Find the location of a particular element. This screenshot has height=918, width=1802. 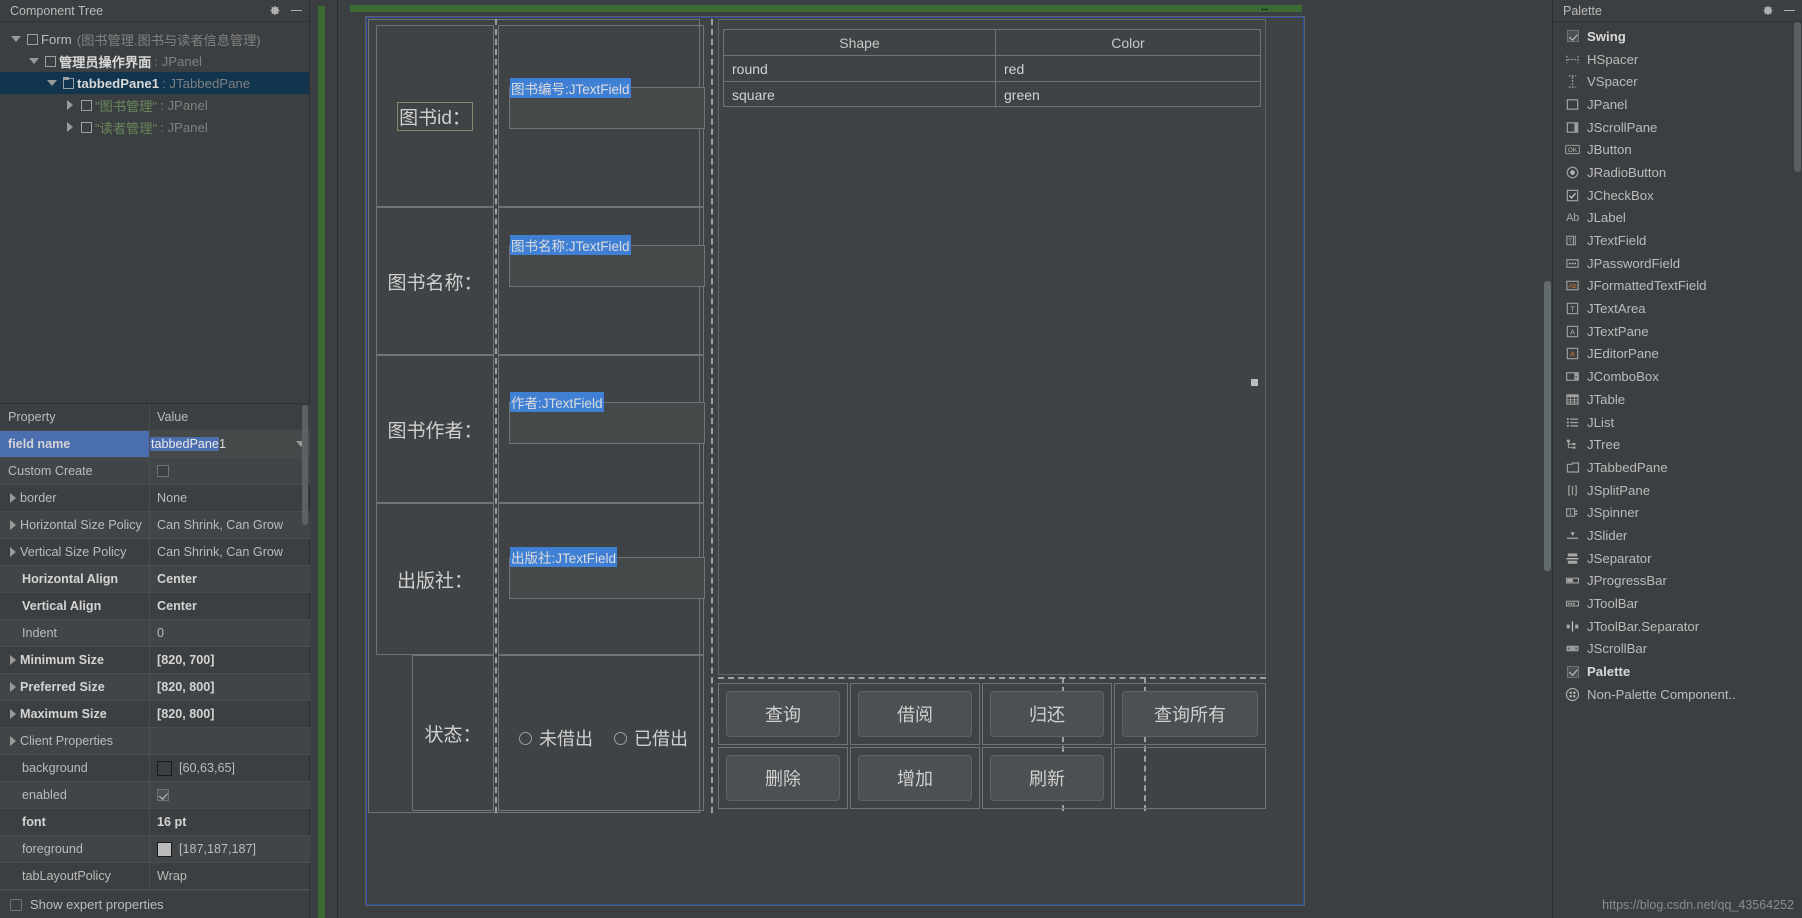

property-row-font: font 16 pt is located at coordinates (155, 822).